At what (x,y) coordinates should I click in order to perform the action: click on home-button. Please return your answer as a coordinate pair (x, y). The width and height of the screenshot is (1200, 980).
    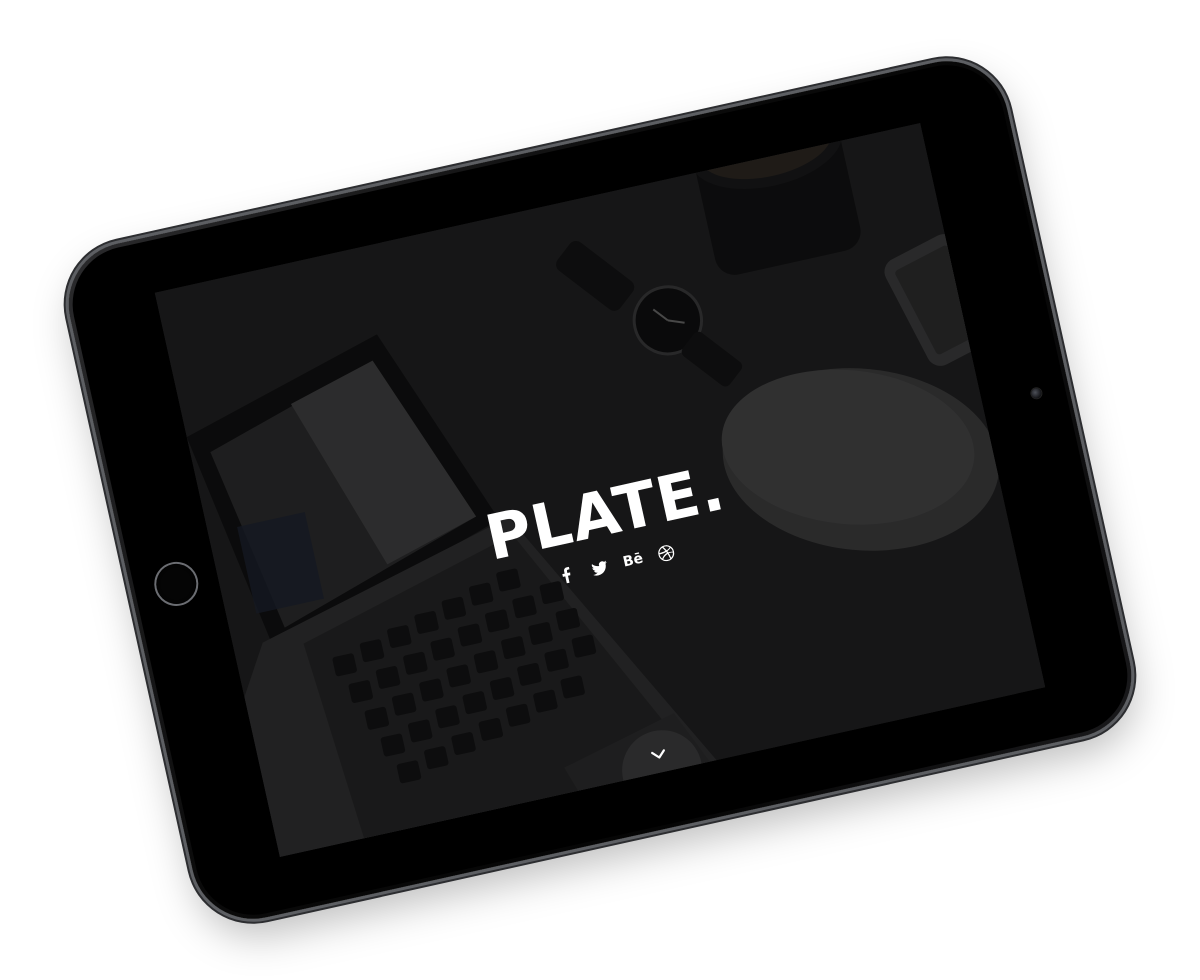
    Looking at the image, I should click on (176, 584).